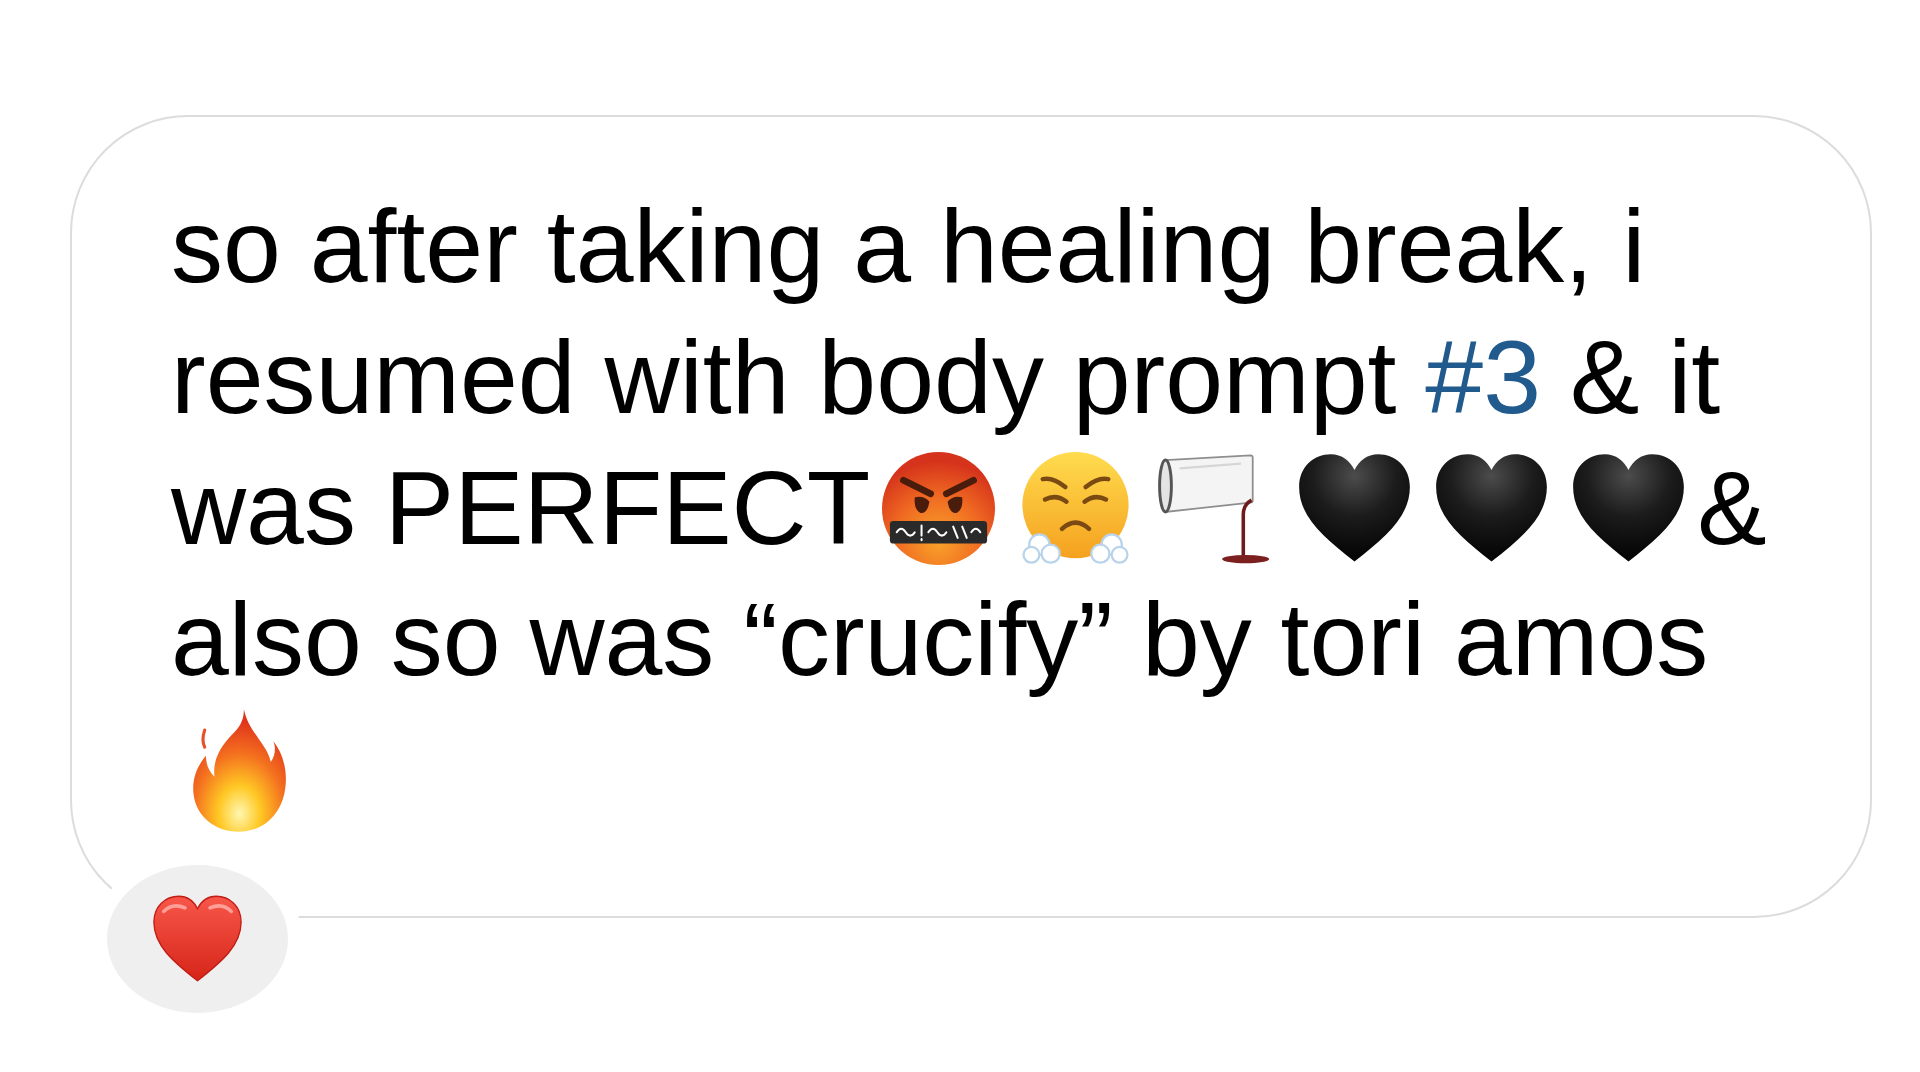 The height and width of the screenshot is (1072, 1920). I want to click on cursing-face-icon, so click(939, 508).